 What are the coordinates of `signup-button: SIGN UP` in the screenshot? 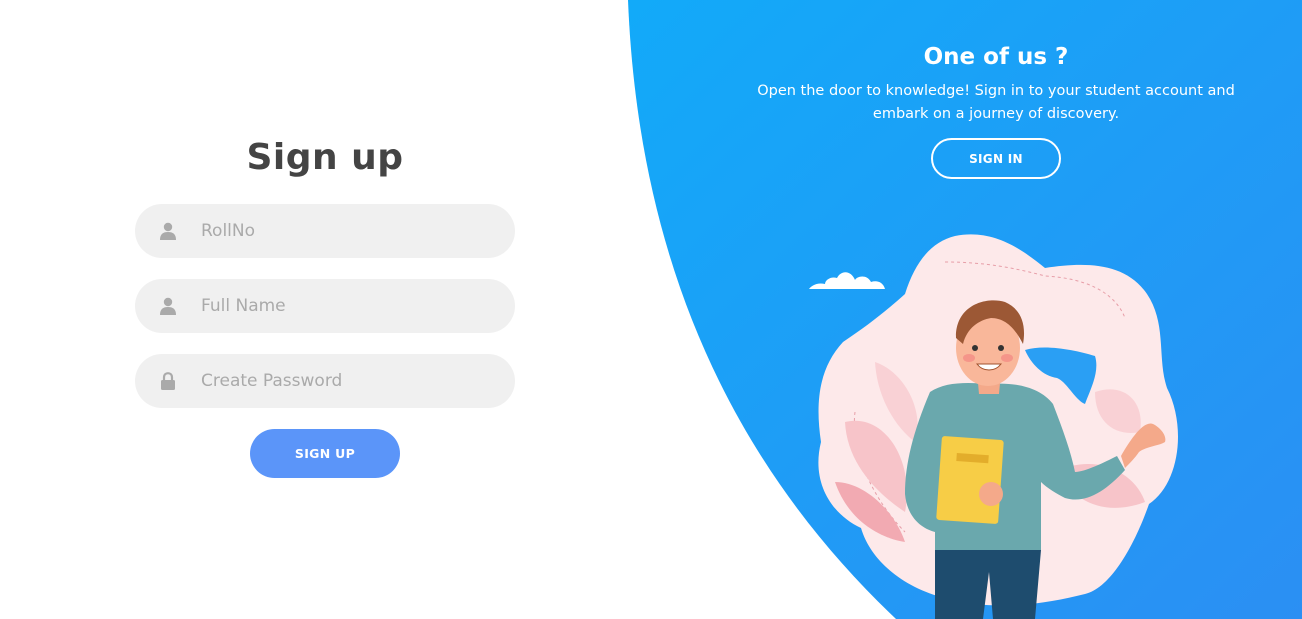 It's located at (325, 453).